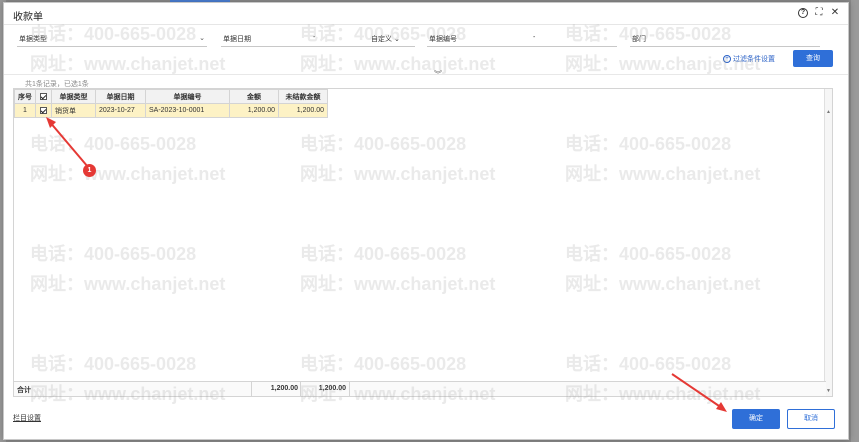  I want to click on total-label: 合计, so click(24, 390).